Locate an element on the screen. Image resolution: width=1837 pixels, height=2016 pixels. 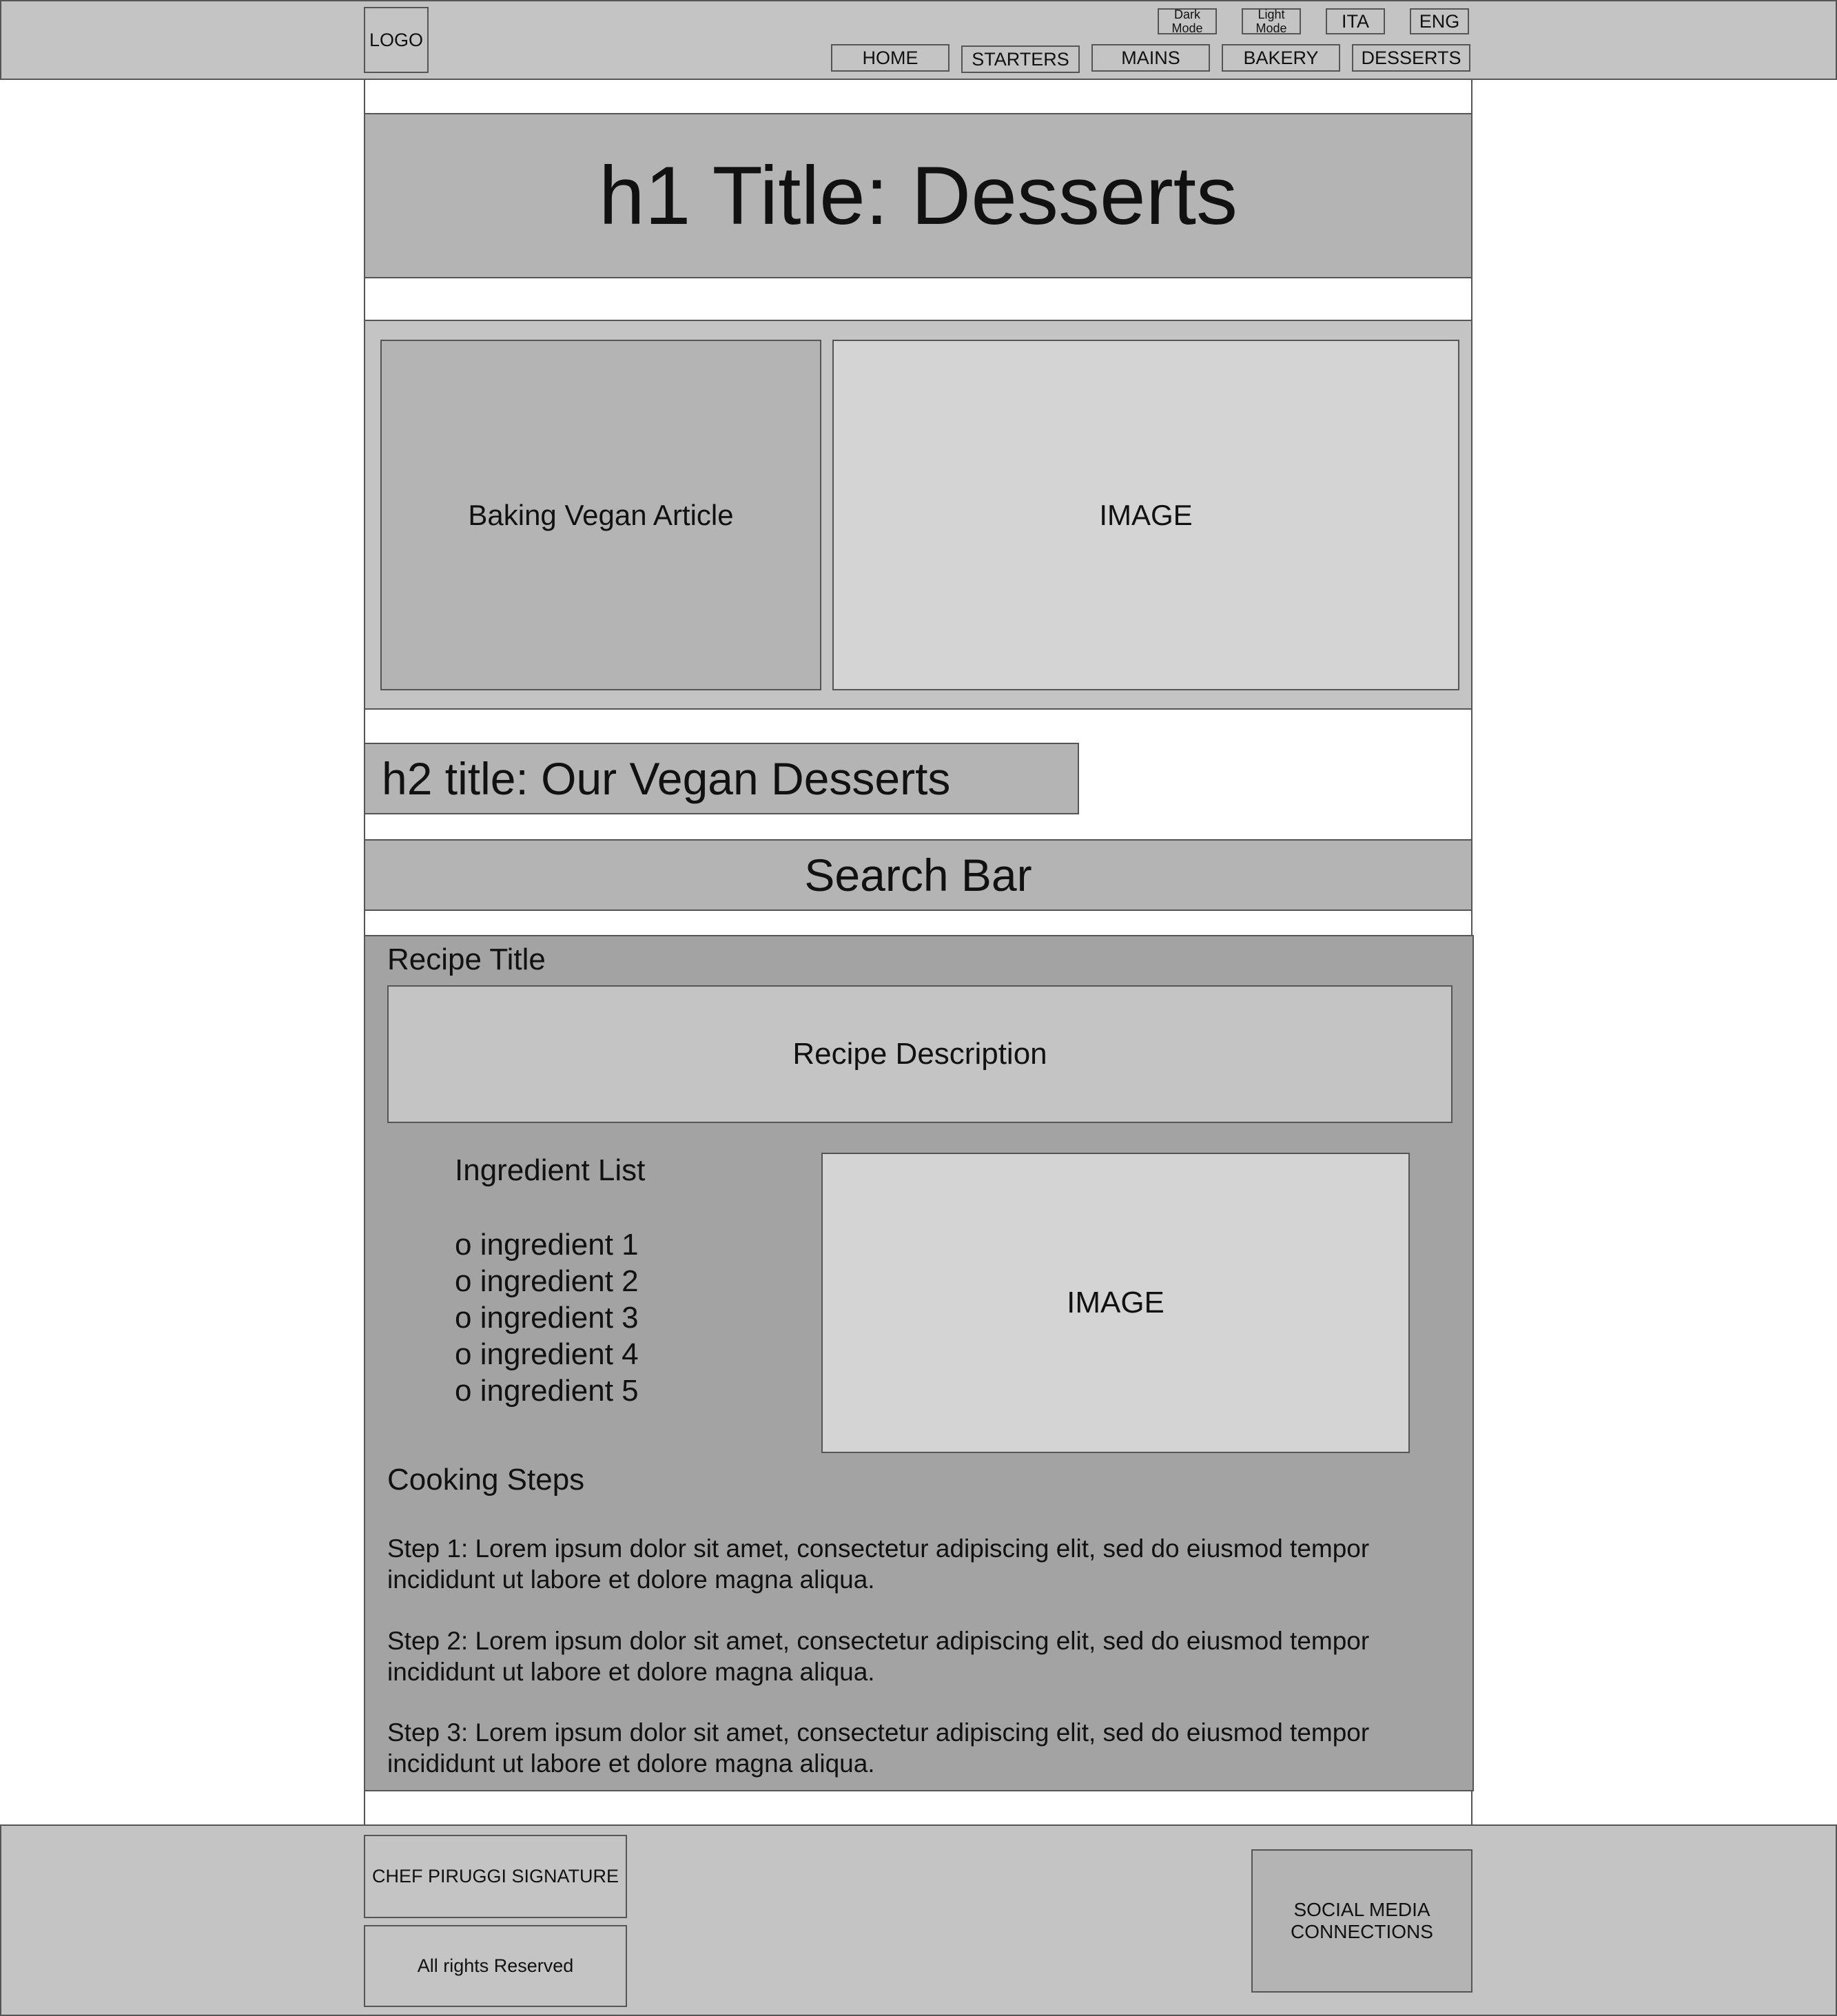
dark-mode-label-line1: Dark is located at coordinates (1186, 15).